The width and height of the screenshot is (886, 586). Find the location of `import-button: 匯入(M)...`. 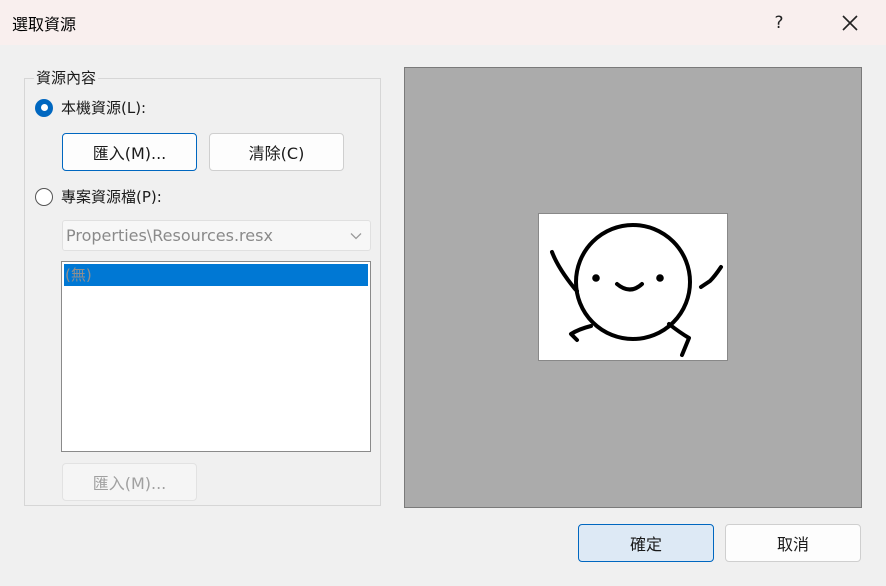

import-button: 匯入(M)... is located at coordinates (129, 152).